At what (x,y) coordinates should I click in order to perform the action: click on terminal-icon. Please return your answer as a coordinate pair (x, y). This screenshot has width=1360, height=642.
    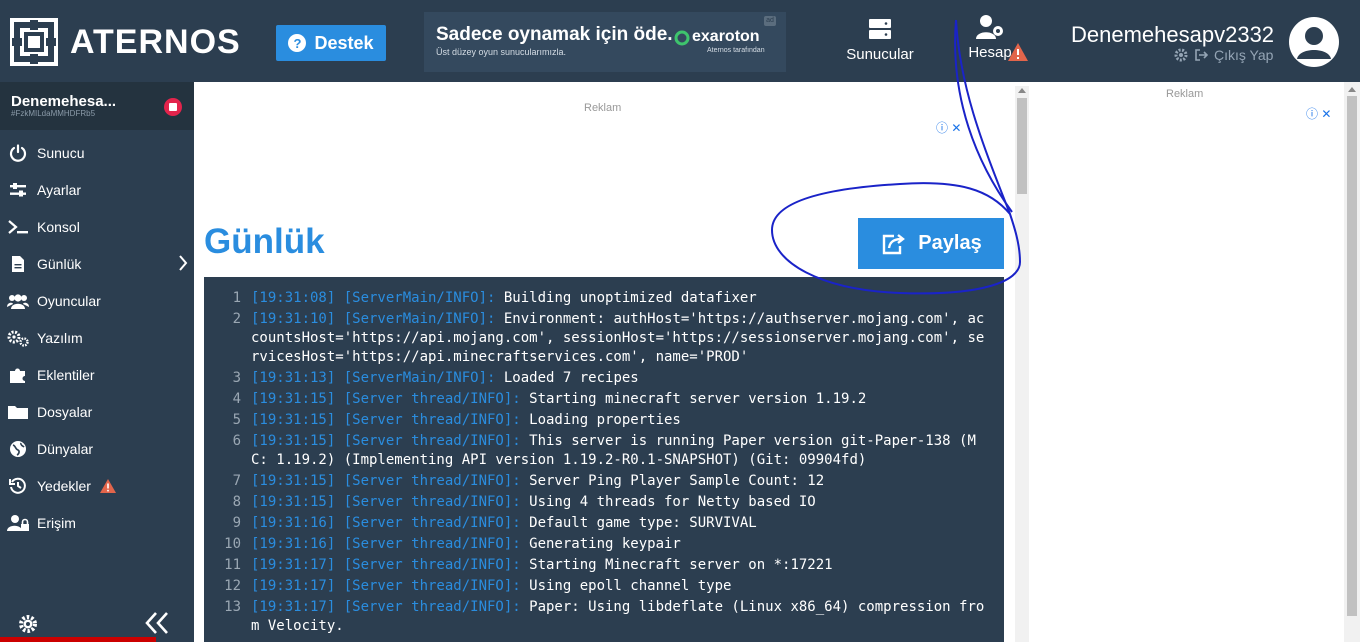
    Looking at the image, I should click on (18, 227).